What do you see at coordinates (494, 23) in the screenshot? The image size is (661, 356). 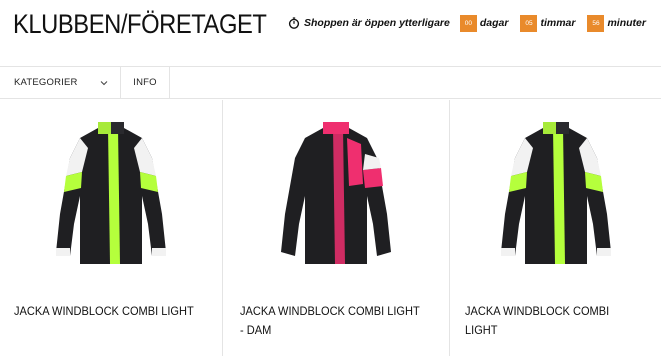 I see `days-label: dagar` at bounding box center [494, 23].